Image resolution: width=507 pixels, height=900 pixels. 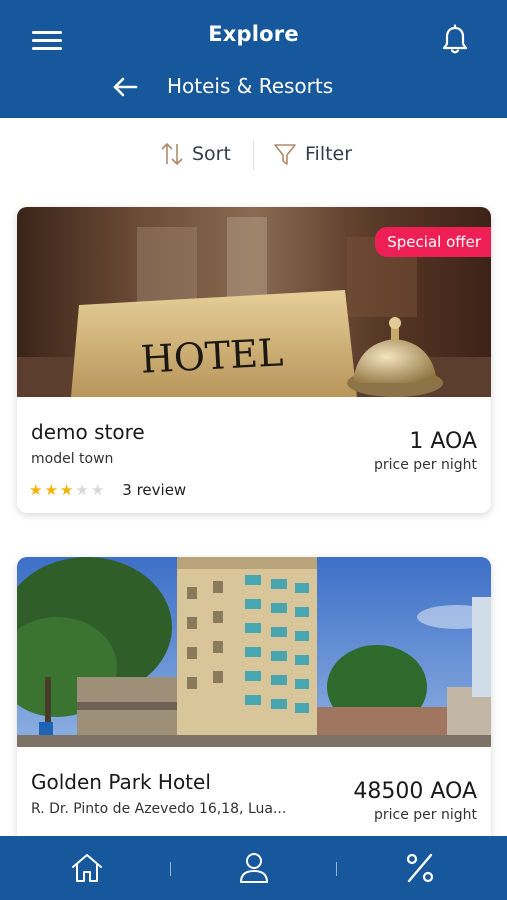 I want to click on notifications-button, so click(x=455, y=40).